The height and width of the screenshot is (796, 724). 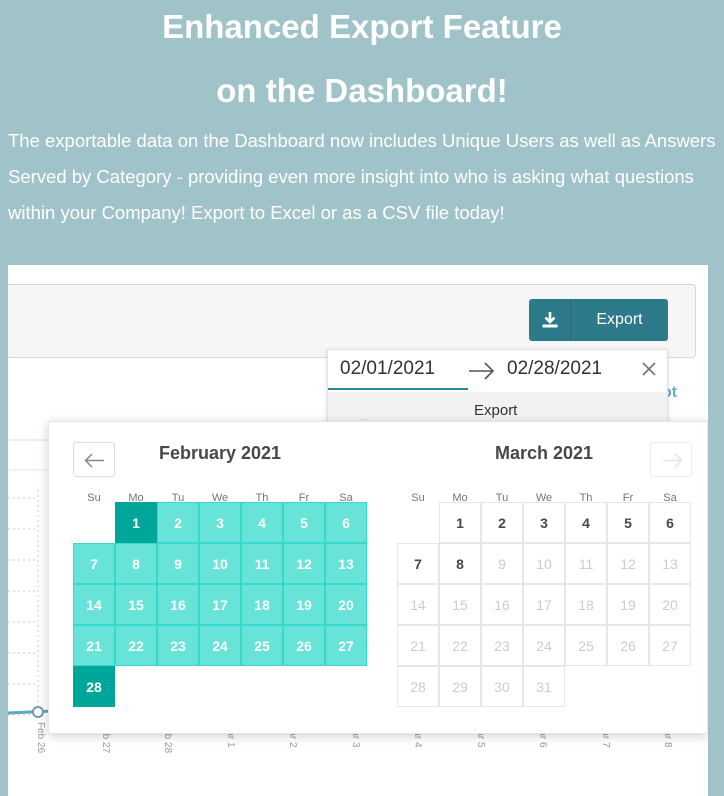 I want to click on month-title-march: March 2021, so click(x=544, y=453).